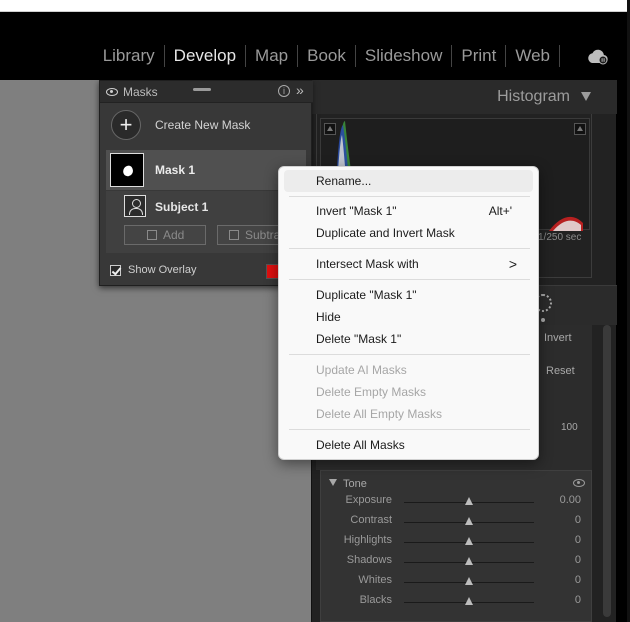 The width and height of the screenshot is (630, 622). I want to click on menu-item-hide: Hide, so click(408, 317).